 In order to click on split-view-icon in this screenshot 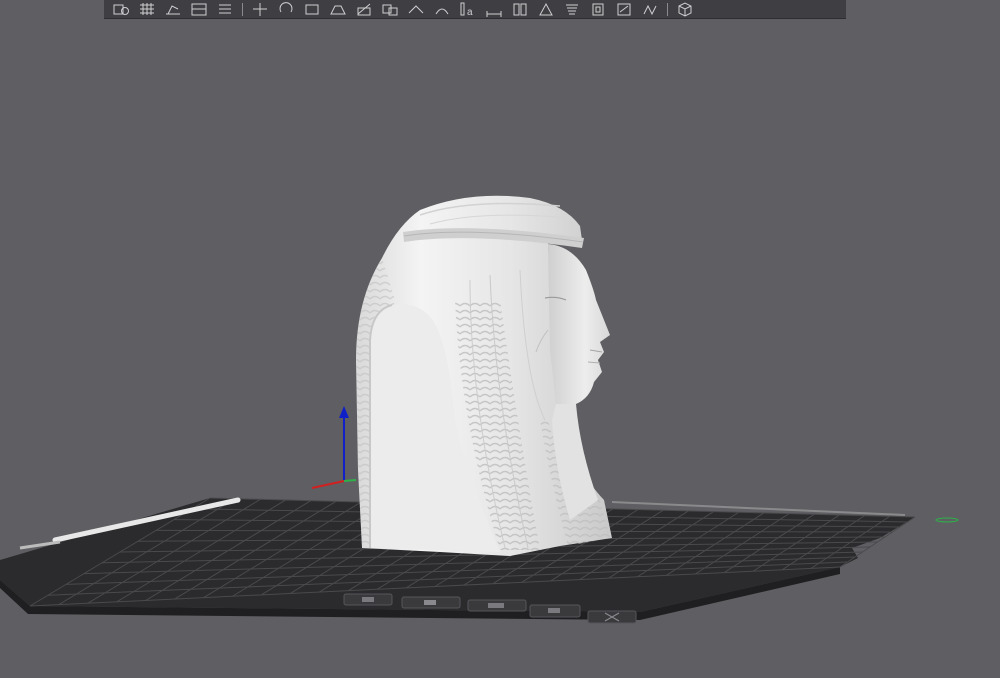, I will do `click(199, 9)`.